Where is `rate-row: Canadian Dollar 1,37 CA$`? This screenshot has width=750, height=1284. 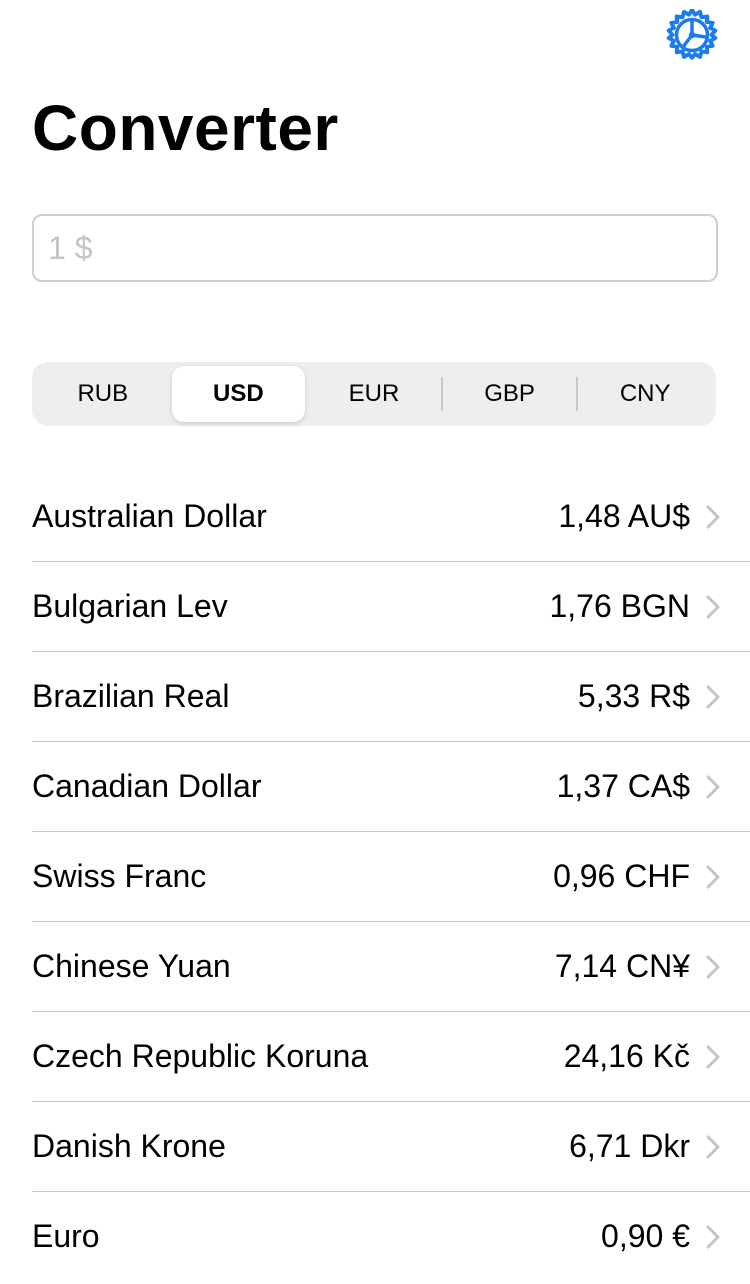
rate-row: Canadian Dollar 1,37 CA$ is located at coordinates (391, 787).